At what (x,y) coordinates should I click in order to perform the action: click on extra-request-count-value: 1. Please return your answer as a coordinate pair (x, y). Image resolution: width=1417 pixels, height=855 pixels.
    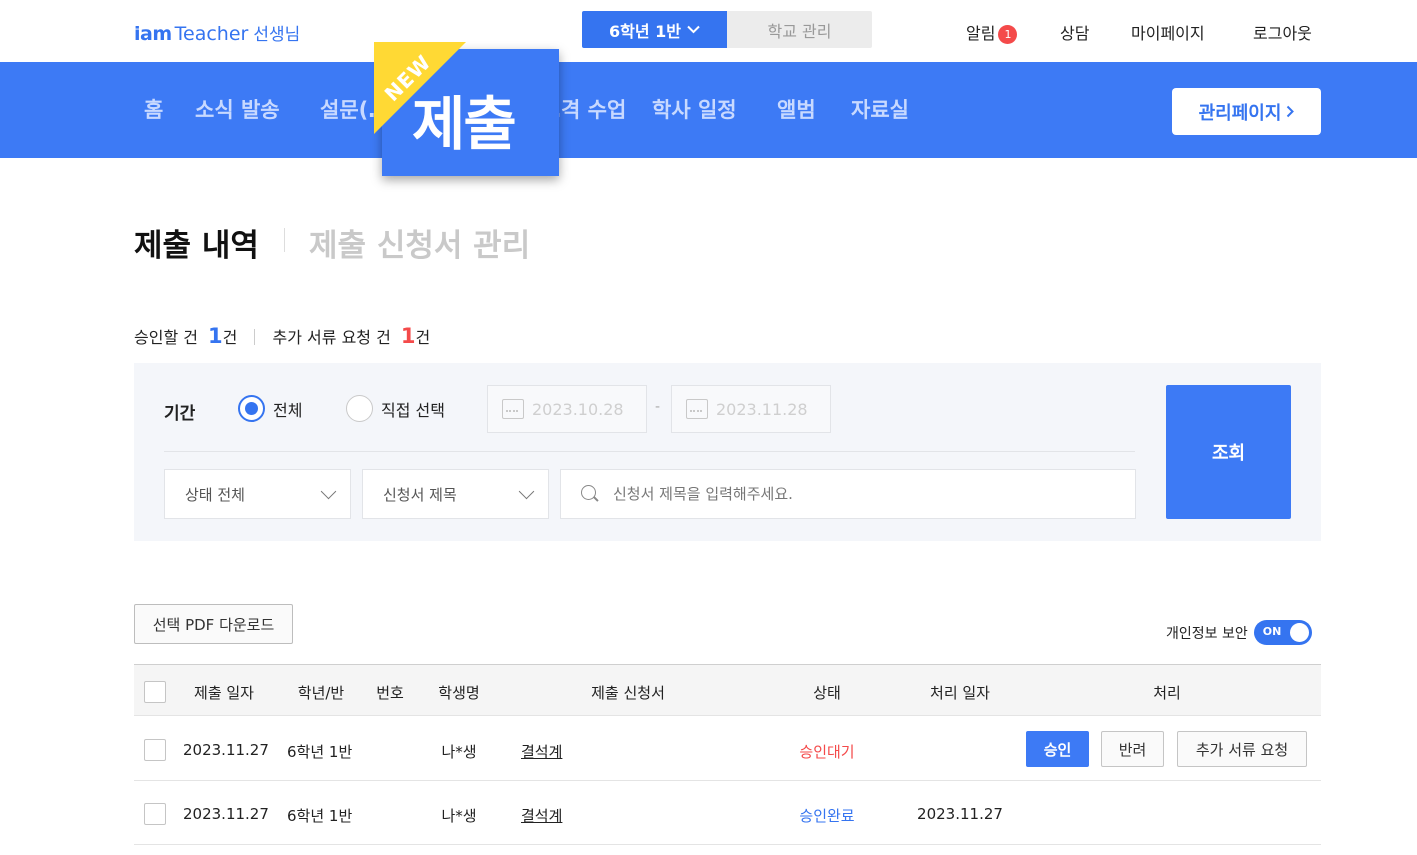
    Looking at the image, I should click on (408, 336).